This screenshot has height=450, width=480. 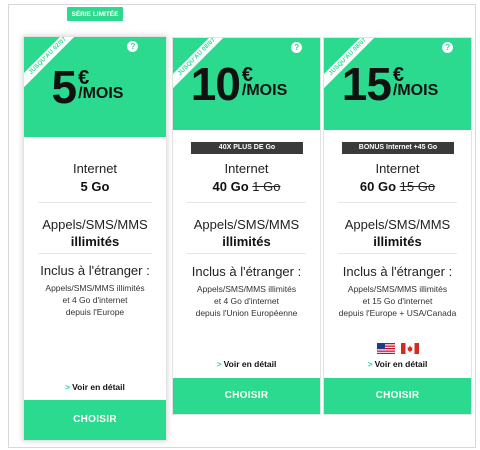 I want to click on plan-header: JUSQU'AU 08/07 15 € /MOIS ?, so click(x=397, y=84).